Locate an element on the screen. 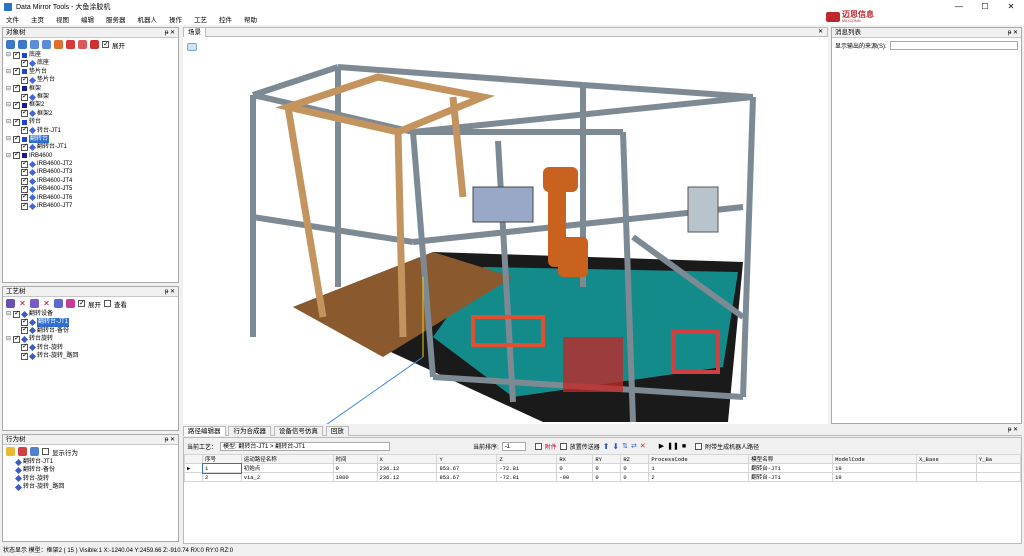 The height and width of the screenshot is (556, 1024). tab-signal-sim: 设备信号仿真 is located at coordinates (298, 431).